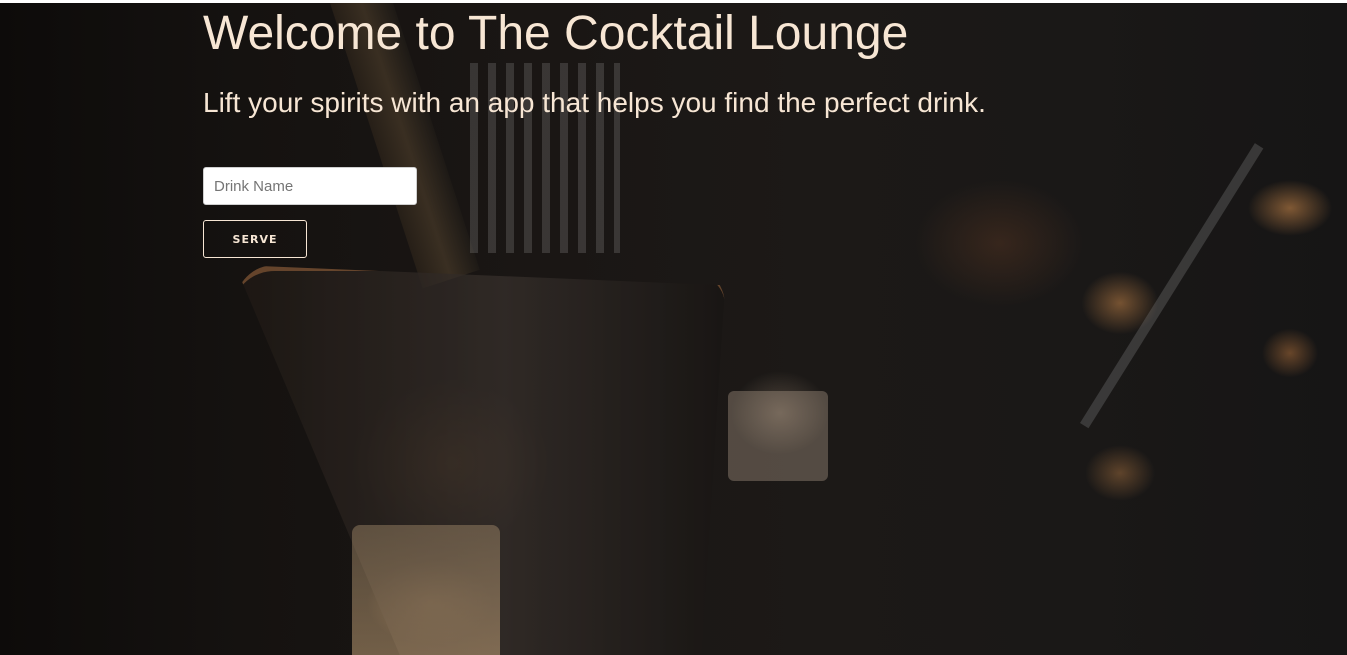 Image resolution: width=1347 pixels, height=655 pixels. What do you see at coordinates (426, 590) in the screenshot?
I see `candle-glass-shape` at bounding box center [426, 590].